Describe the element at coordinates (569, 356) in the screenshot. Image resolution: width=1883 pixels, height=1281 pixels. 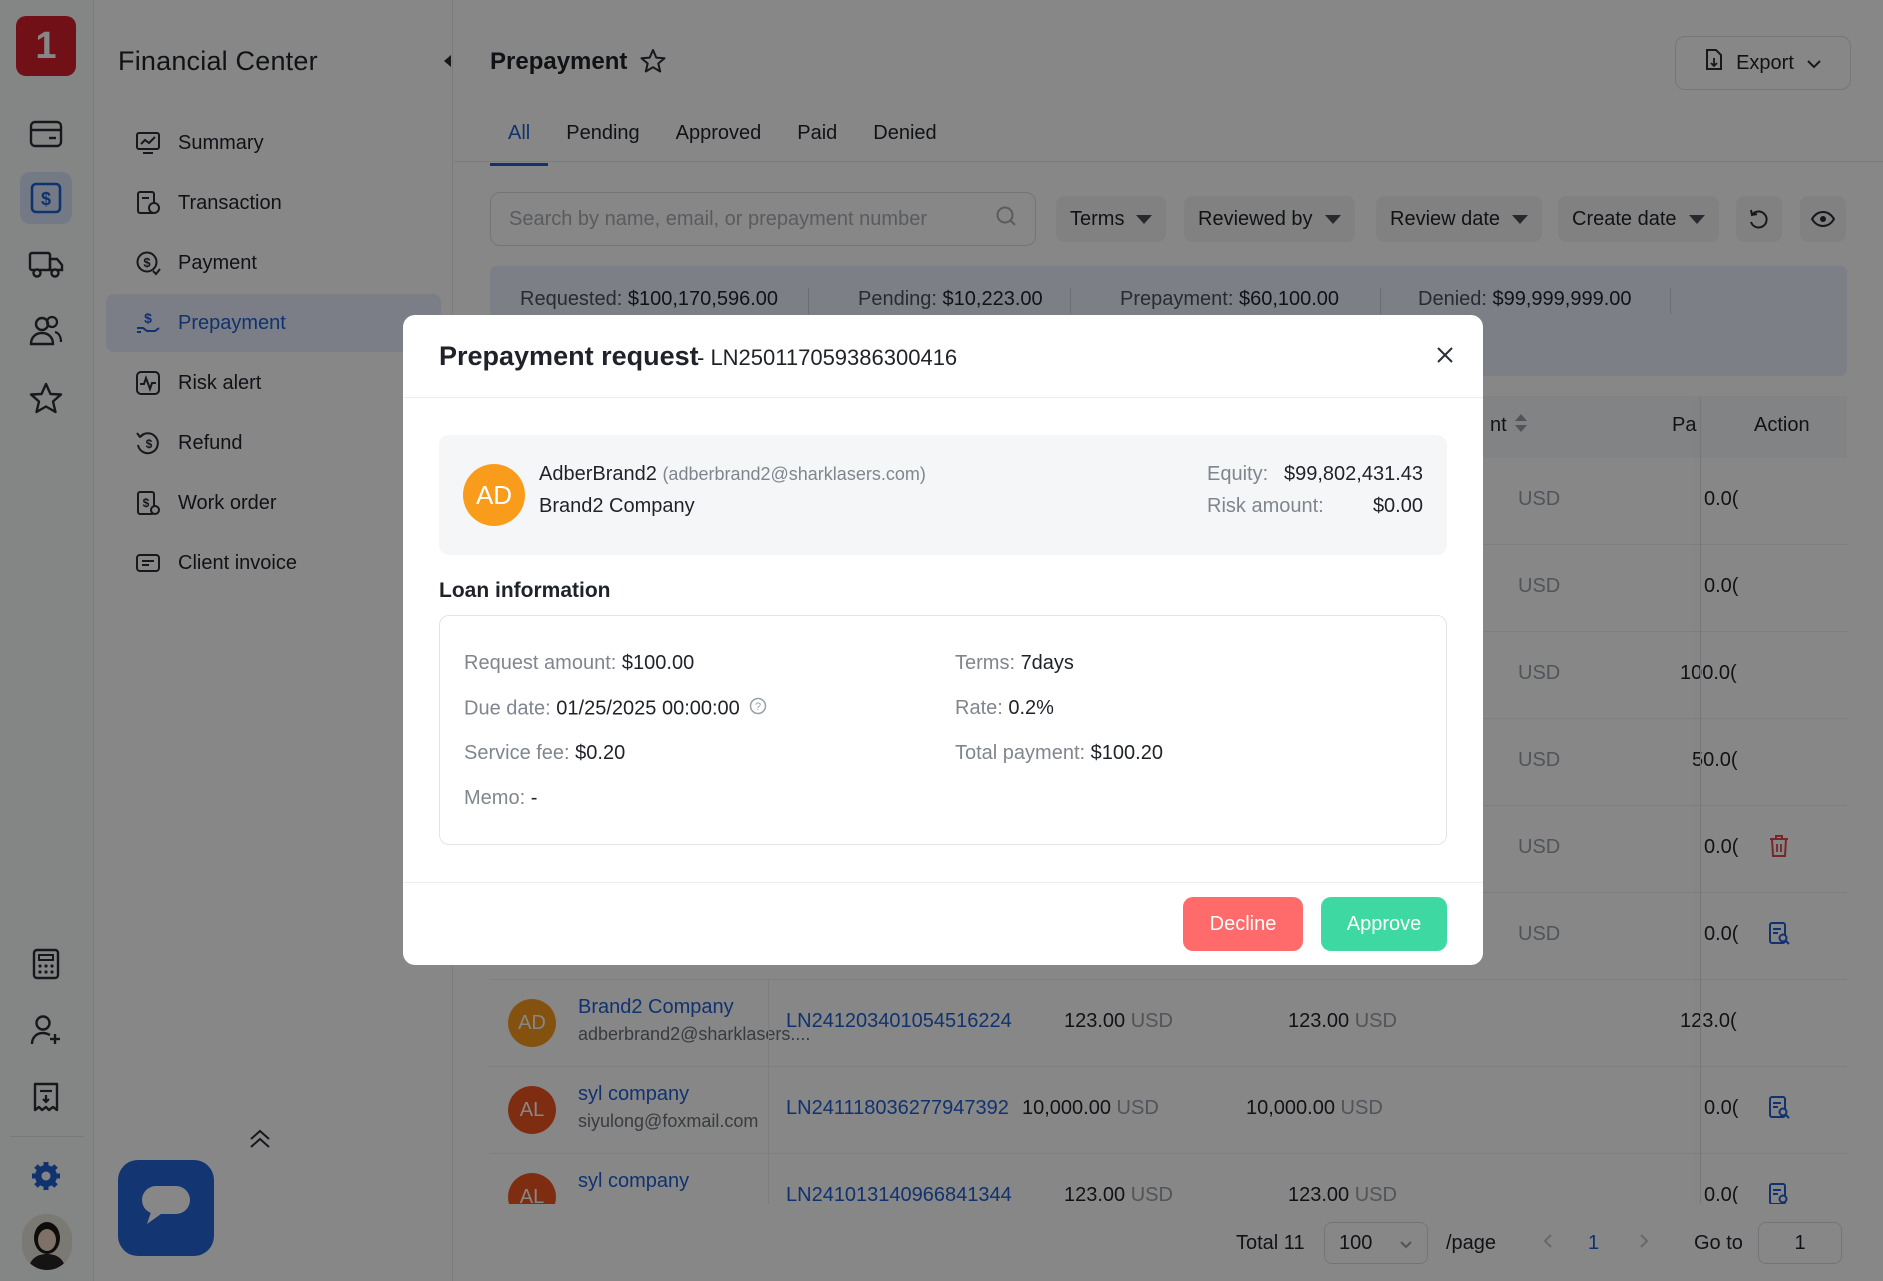
I see `modal-title: Prepayment request` at that location.